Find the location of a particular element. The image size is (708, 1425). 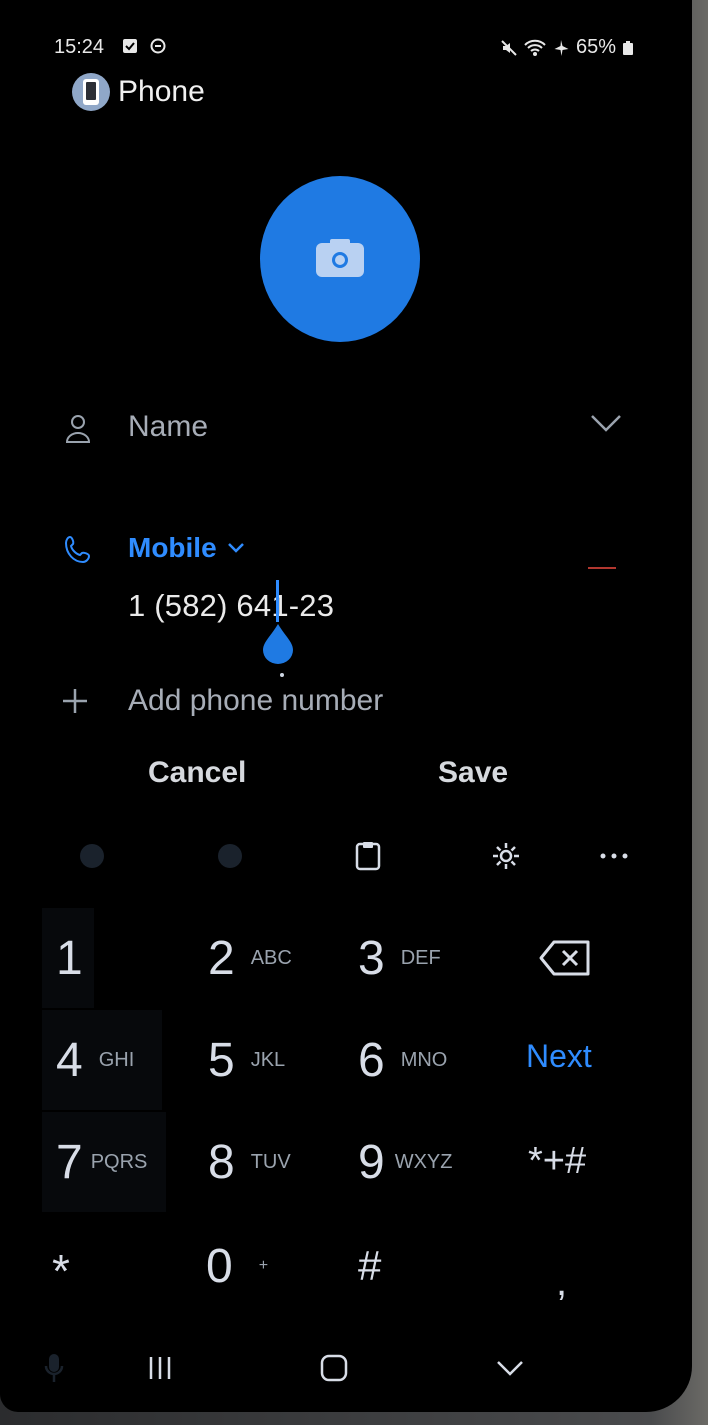

status-right-group: 65% is located at coordinates (567, 47).